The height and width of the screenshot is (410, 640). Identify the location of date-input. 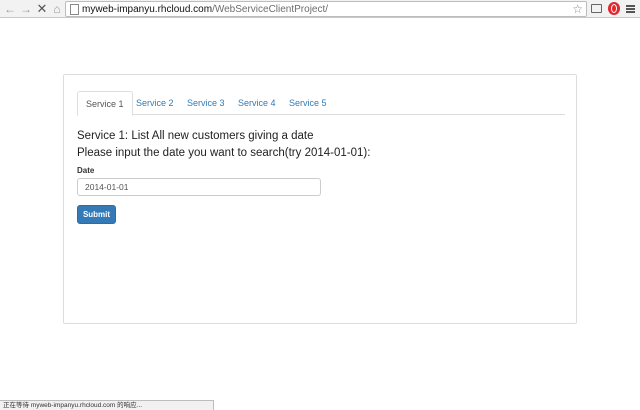
(199, 187).